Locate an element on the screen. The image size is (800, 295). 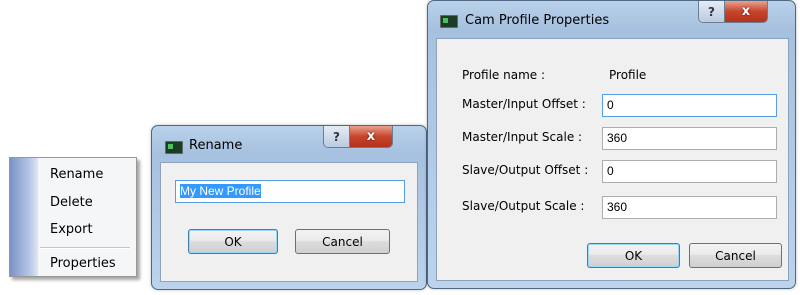
master-input-scale-label: Master/Input Scale : is located at coordinates (522, 137).